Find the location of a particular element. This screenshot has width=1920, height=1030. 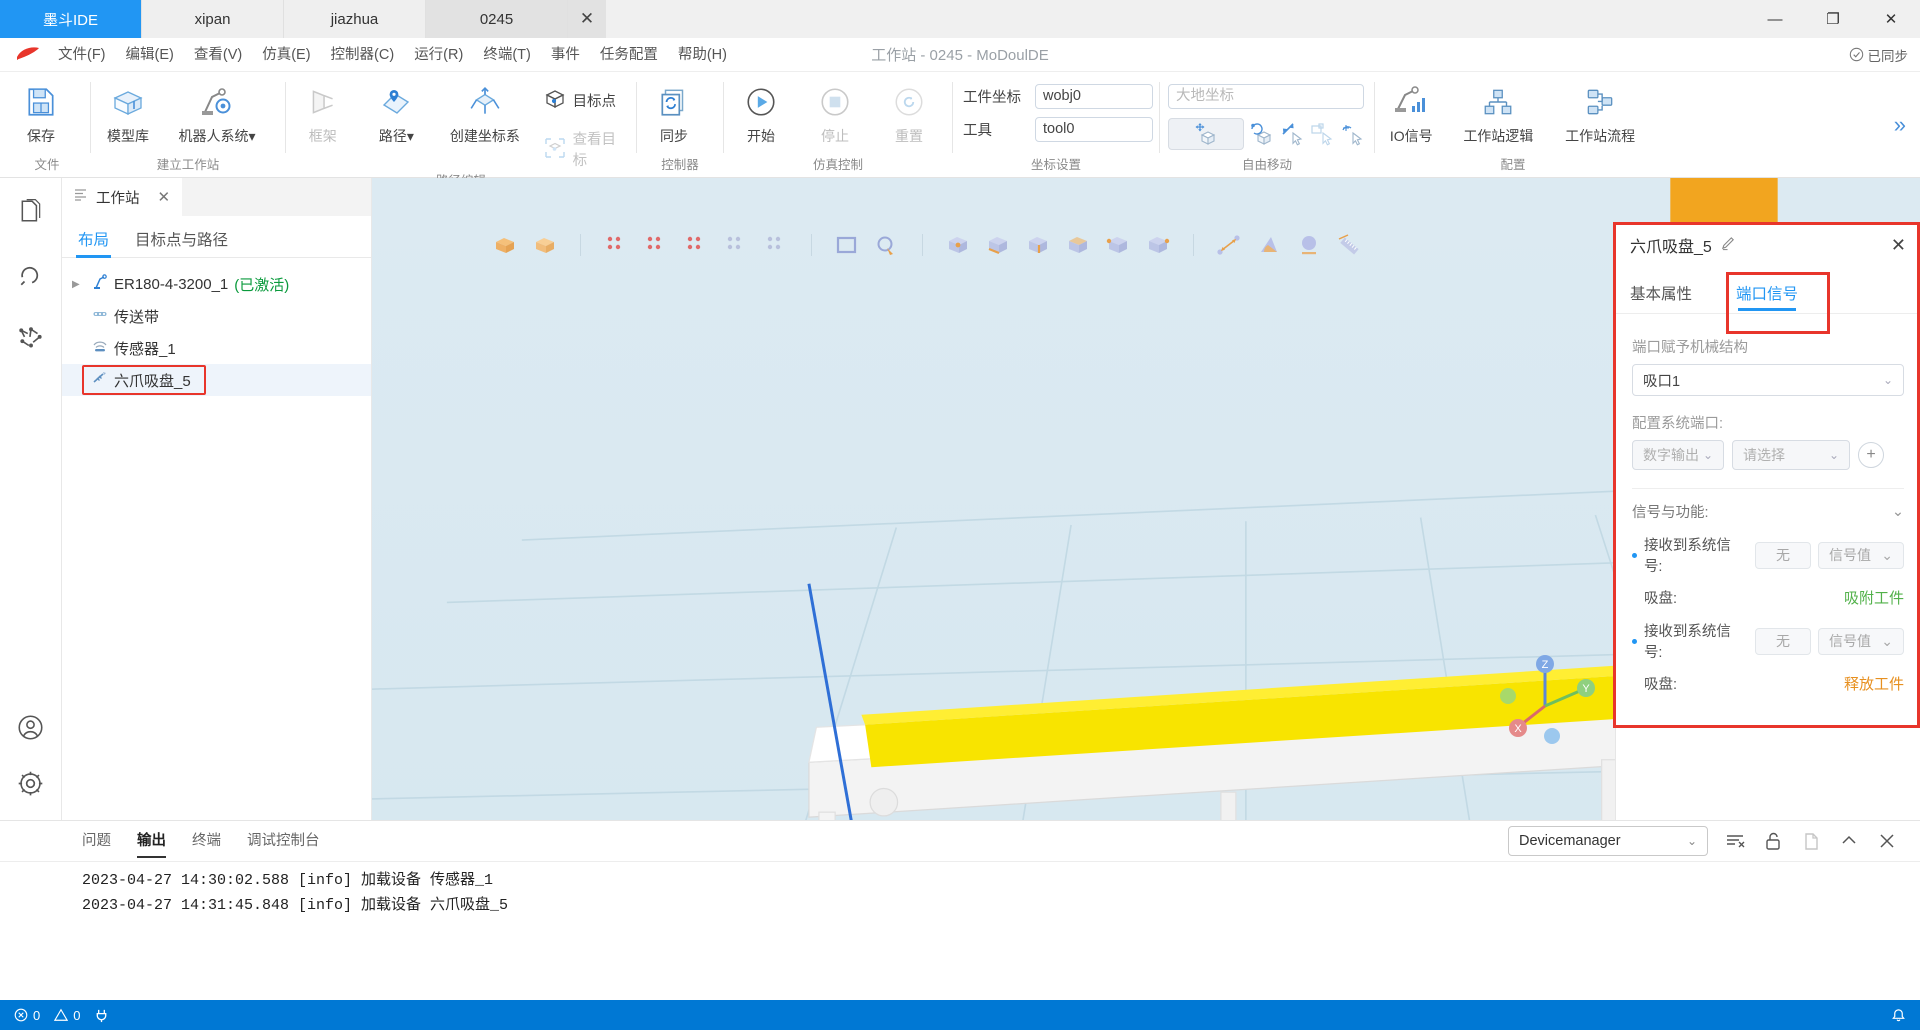

close-icon: ✕ is located at coordinates (1891, 19).